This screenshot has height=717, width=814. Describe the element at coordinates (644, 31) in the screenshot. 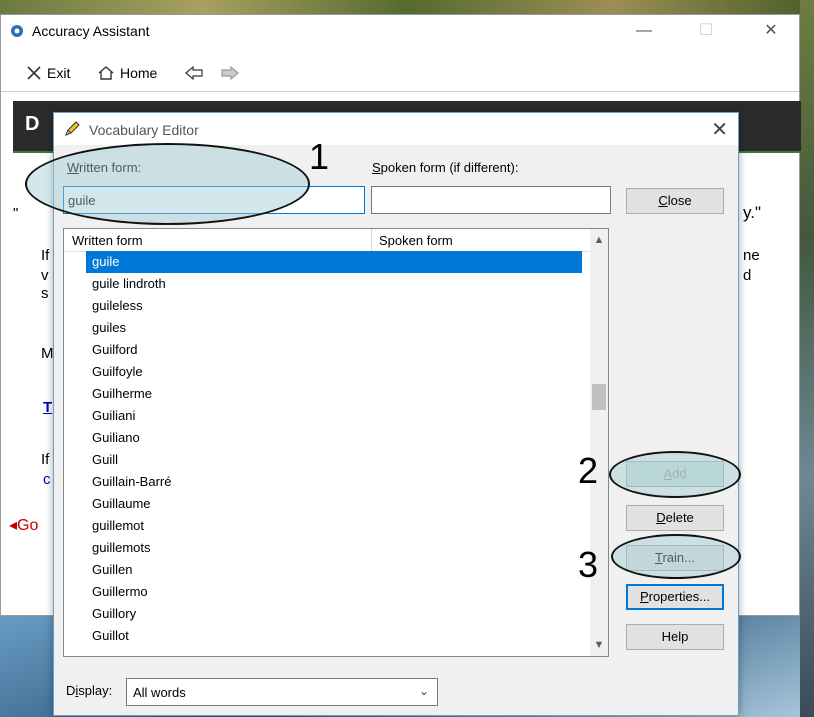

I see `minimize-button: —` at that location.